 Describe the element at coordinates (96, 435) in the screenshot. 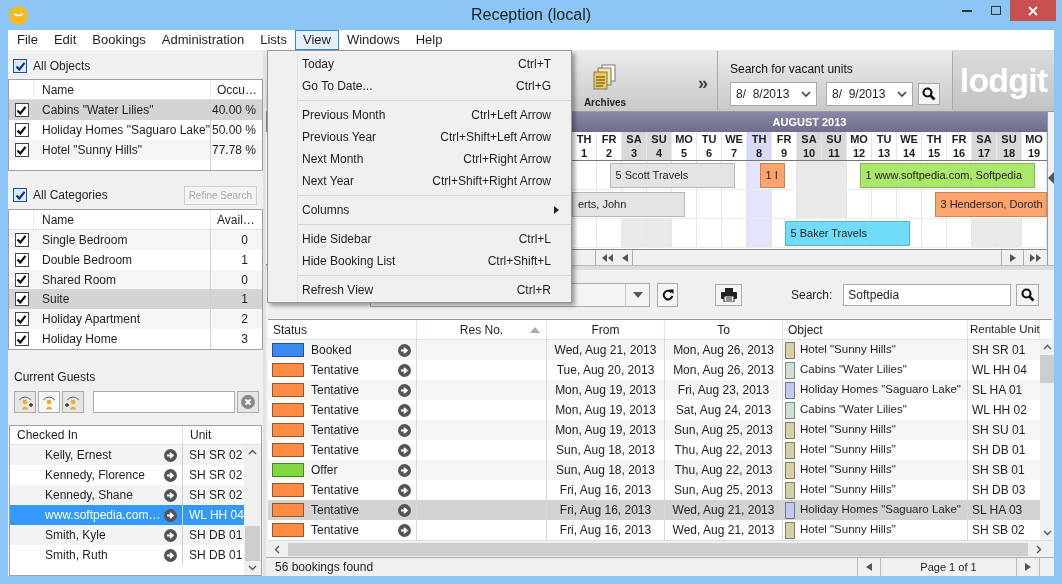

I see `column-header: Checked In` at that location.